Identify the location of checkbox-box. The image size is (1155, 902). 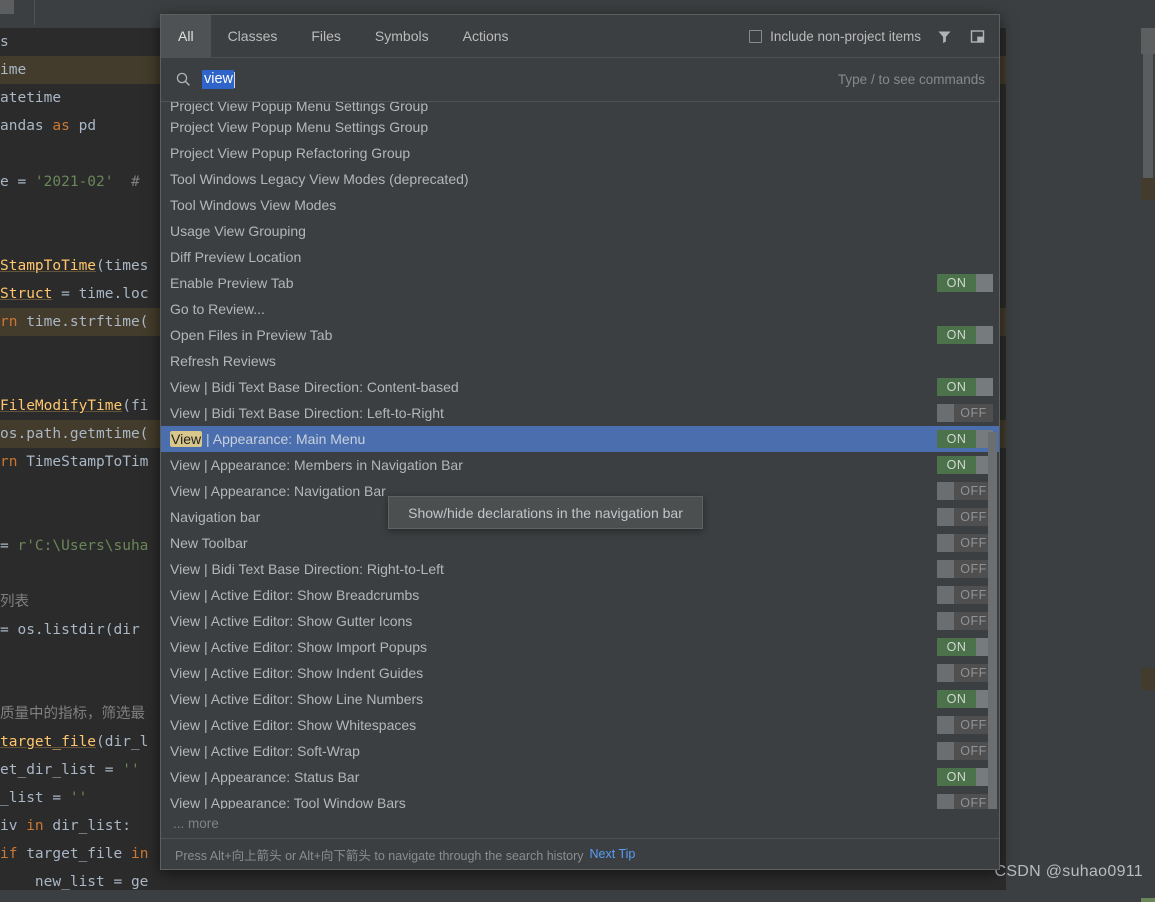
(756, 36).